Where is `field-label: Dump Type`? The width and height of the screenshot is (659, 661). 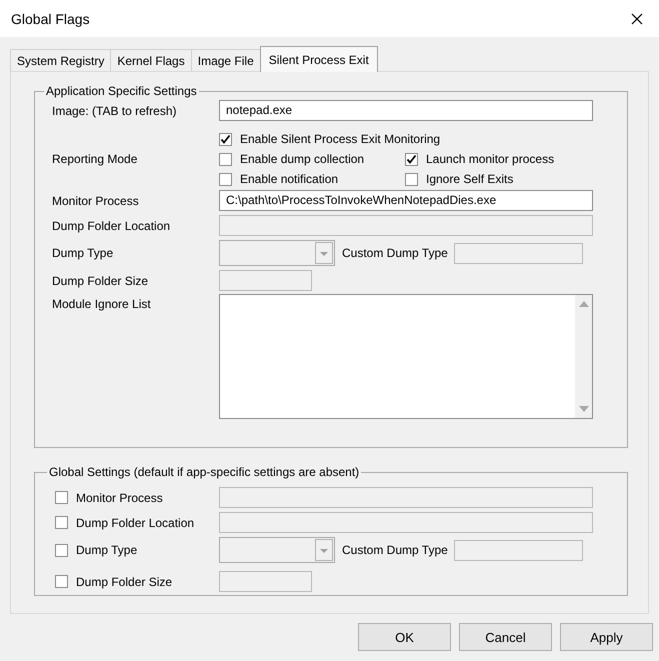 field-label: Dump Type is located at coordinates (83, 253).